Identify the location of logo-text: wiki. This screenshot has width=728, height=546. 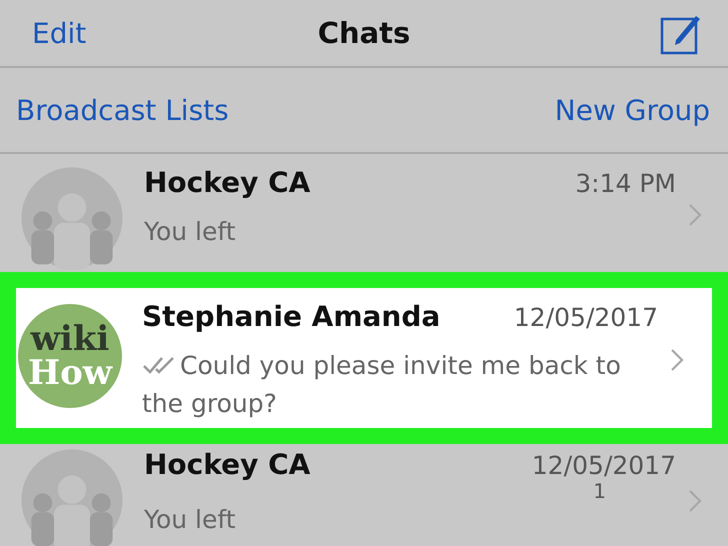
(70, 339).